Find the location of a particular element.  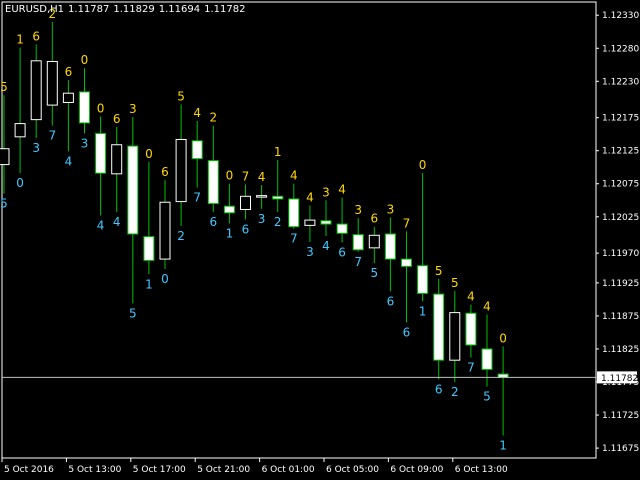

open-value: 1.11787 is located at coordinates (89, 9).